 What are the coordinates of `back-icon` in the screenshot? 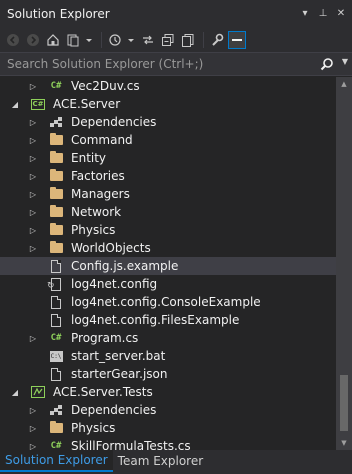 It's located at (13, 40).